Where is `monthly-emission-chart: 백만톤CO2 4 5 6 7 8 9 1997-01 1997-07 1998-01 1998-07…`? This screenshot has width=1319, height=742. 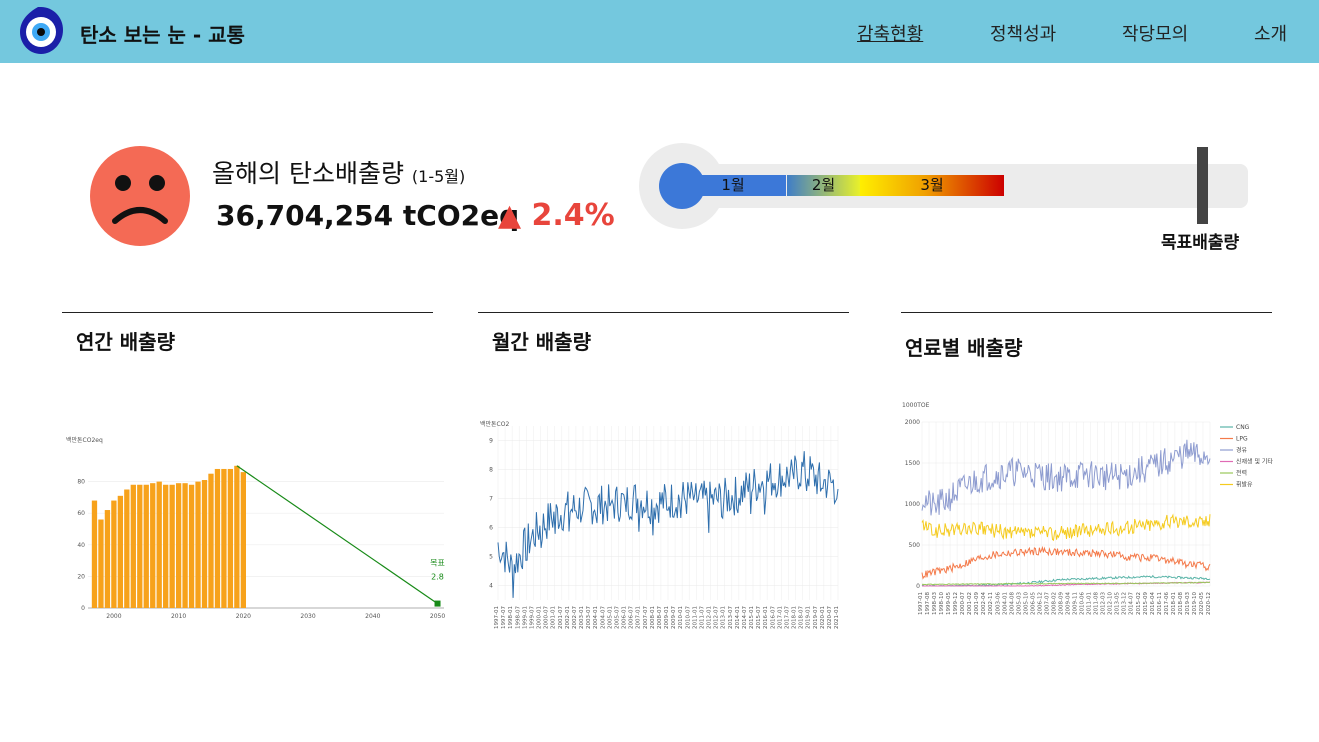
monthly-emission-chart: 백만톤CO2 4 5 6 7 8 9 1997-01 1997-07 1998-01 1998-07… is located at coordinates (659, 530).